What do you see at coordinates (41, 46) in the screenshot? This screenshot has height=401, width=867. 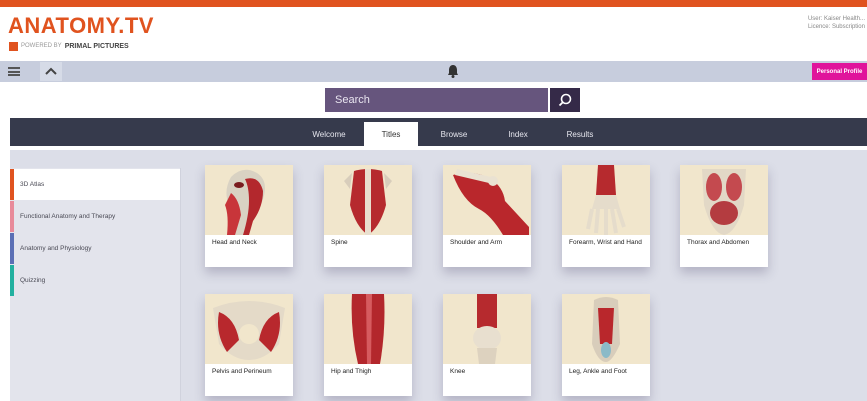 I see `powered-by-prefix: POWERED BY` at bounding box center [41, 46].